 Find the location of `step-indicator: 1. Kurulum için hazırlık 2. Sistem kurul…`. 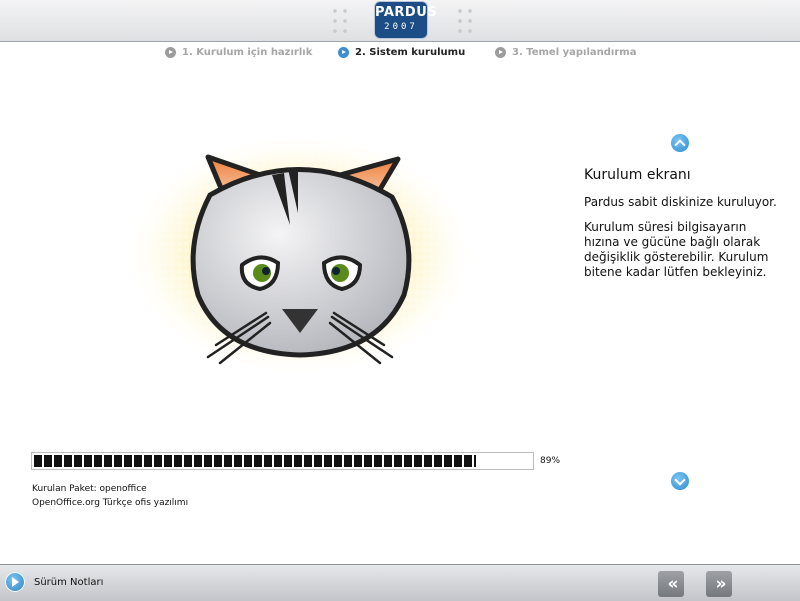

step-indicator: 1. Kurulum için hazırlık 2. Sistem kurul… is located at coordinates (400, 52).